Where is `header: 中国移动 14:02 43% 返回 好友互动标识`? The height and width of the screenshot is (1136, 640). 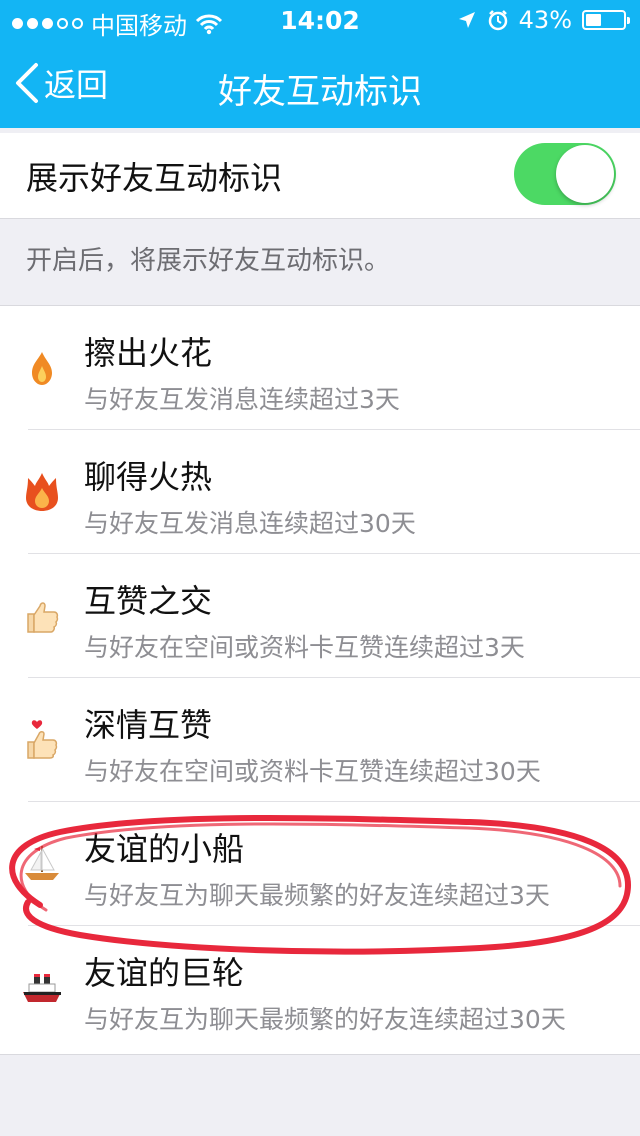 header: 中国移动 14:02 43% 返回 好友互动标识 is located at coordinates (320, 64).